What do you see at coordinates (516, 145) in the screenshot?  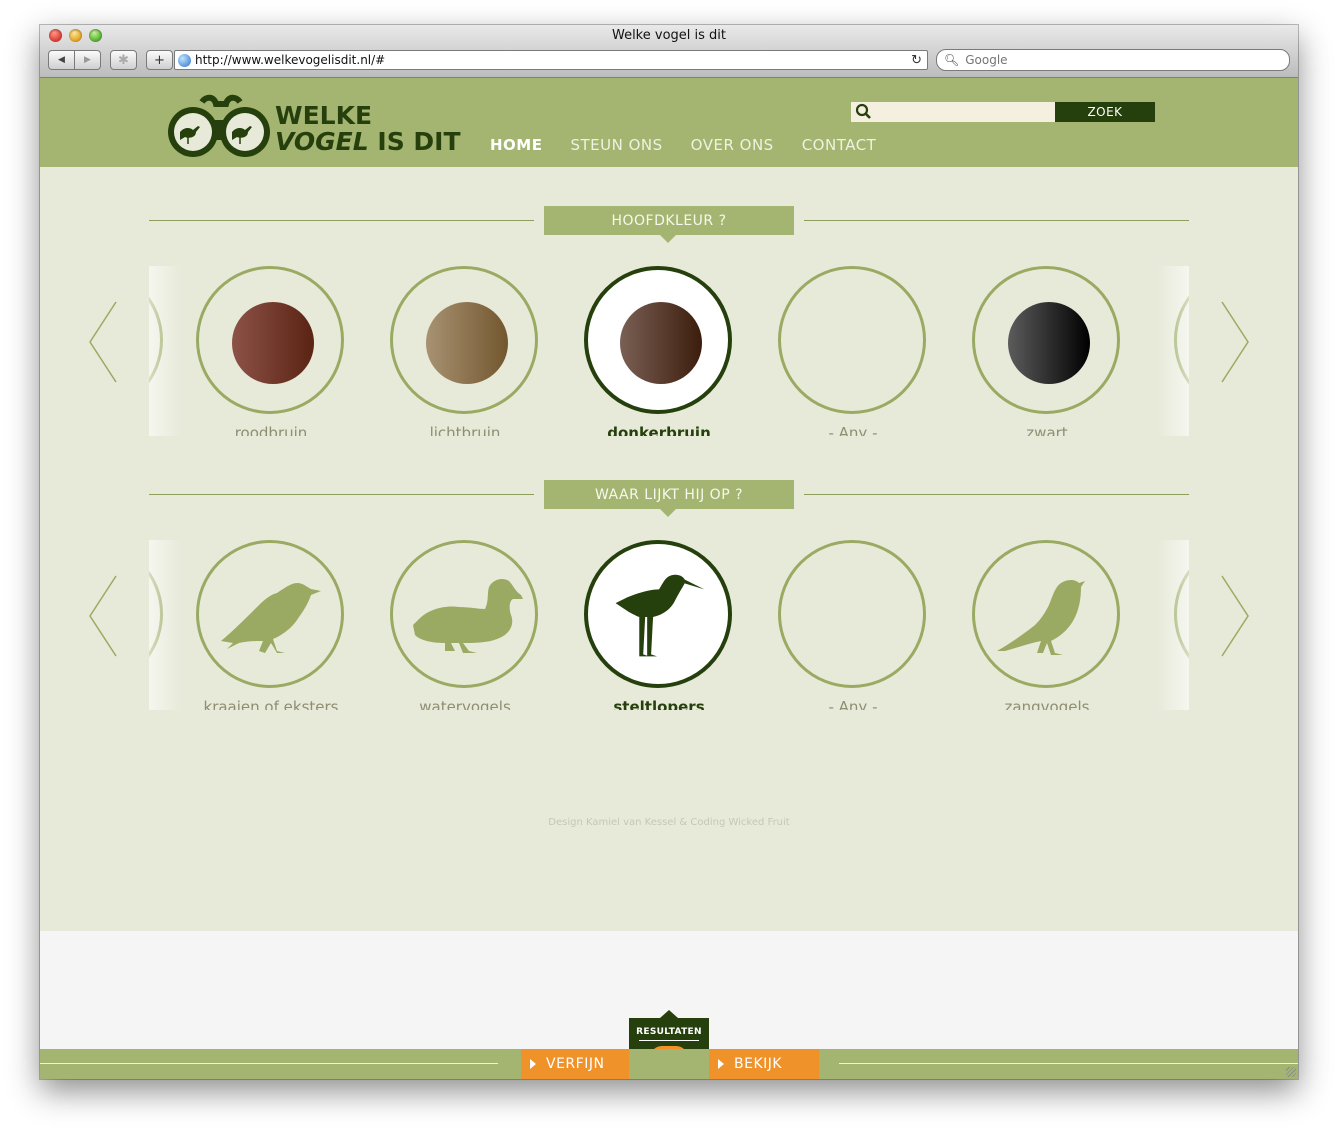 I see `nav-home: HOME` at bounding box center [516, 145].